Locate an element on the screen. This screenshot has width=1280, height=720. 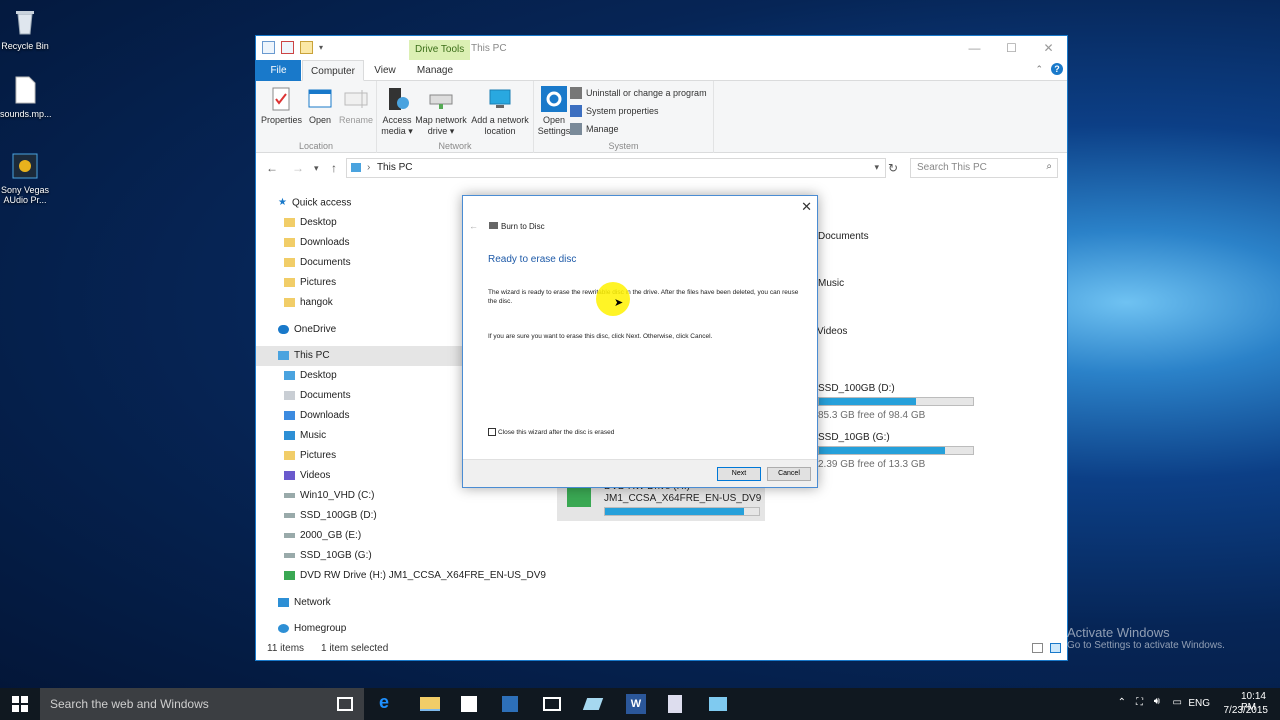
folder-videos: Videos is located at coordinates (832, 331).